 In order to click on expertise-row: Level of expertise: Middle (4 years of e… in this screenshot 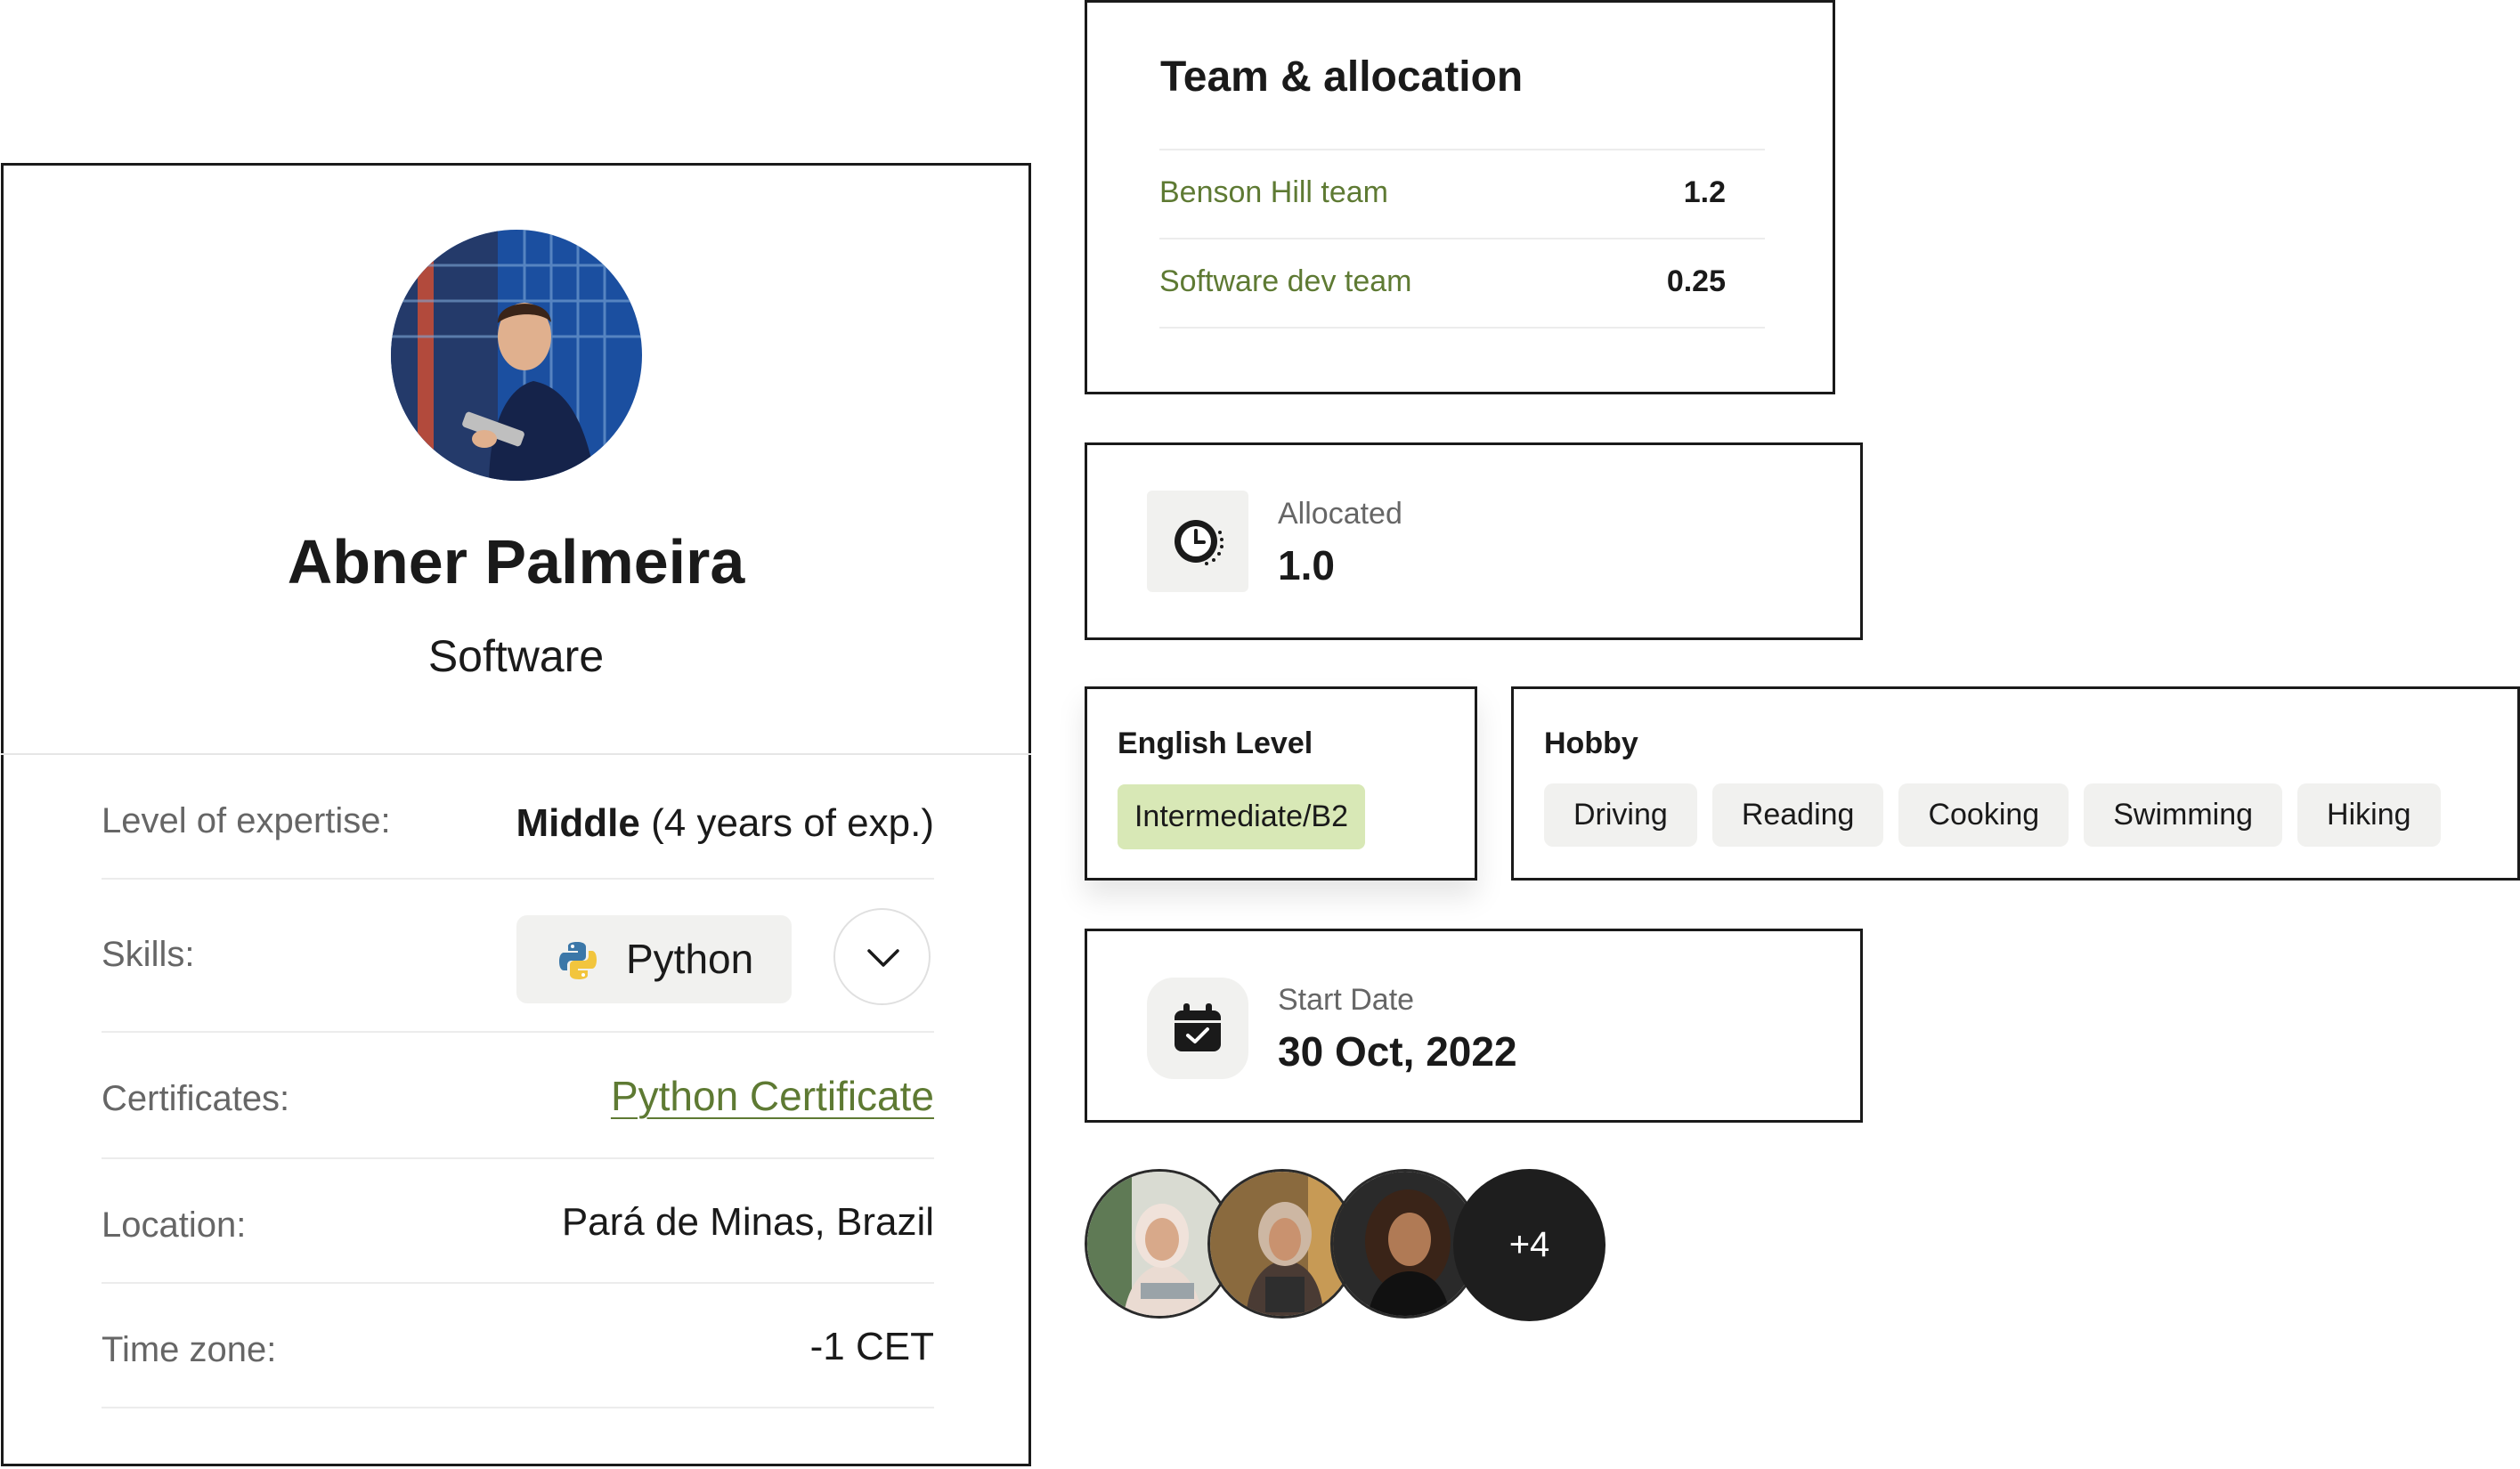, I will do `click(518, 816)`.